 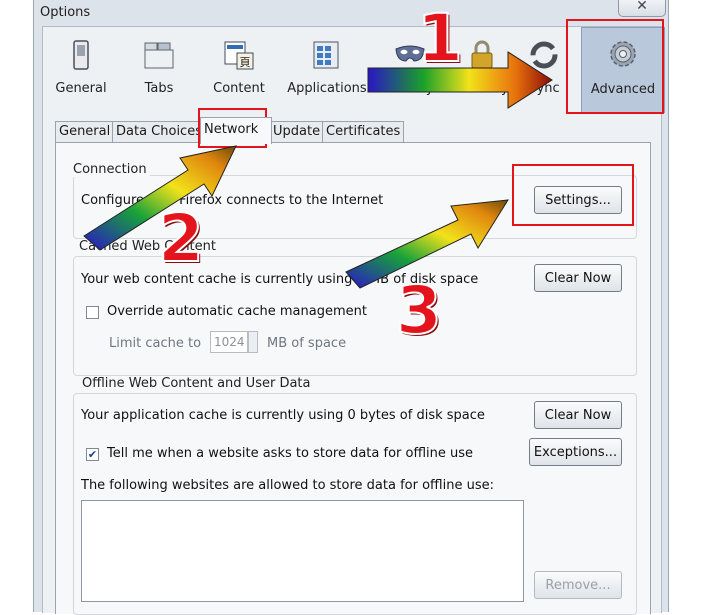 What do you see at coordinates (181, 238) in the screenshot?
I see `step-2-number: 2` at bounding box center [181, 238].